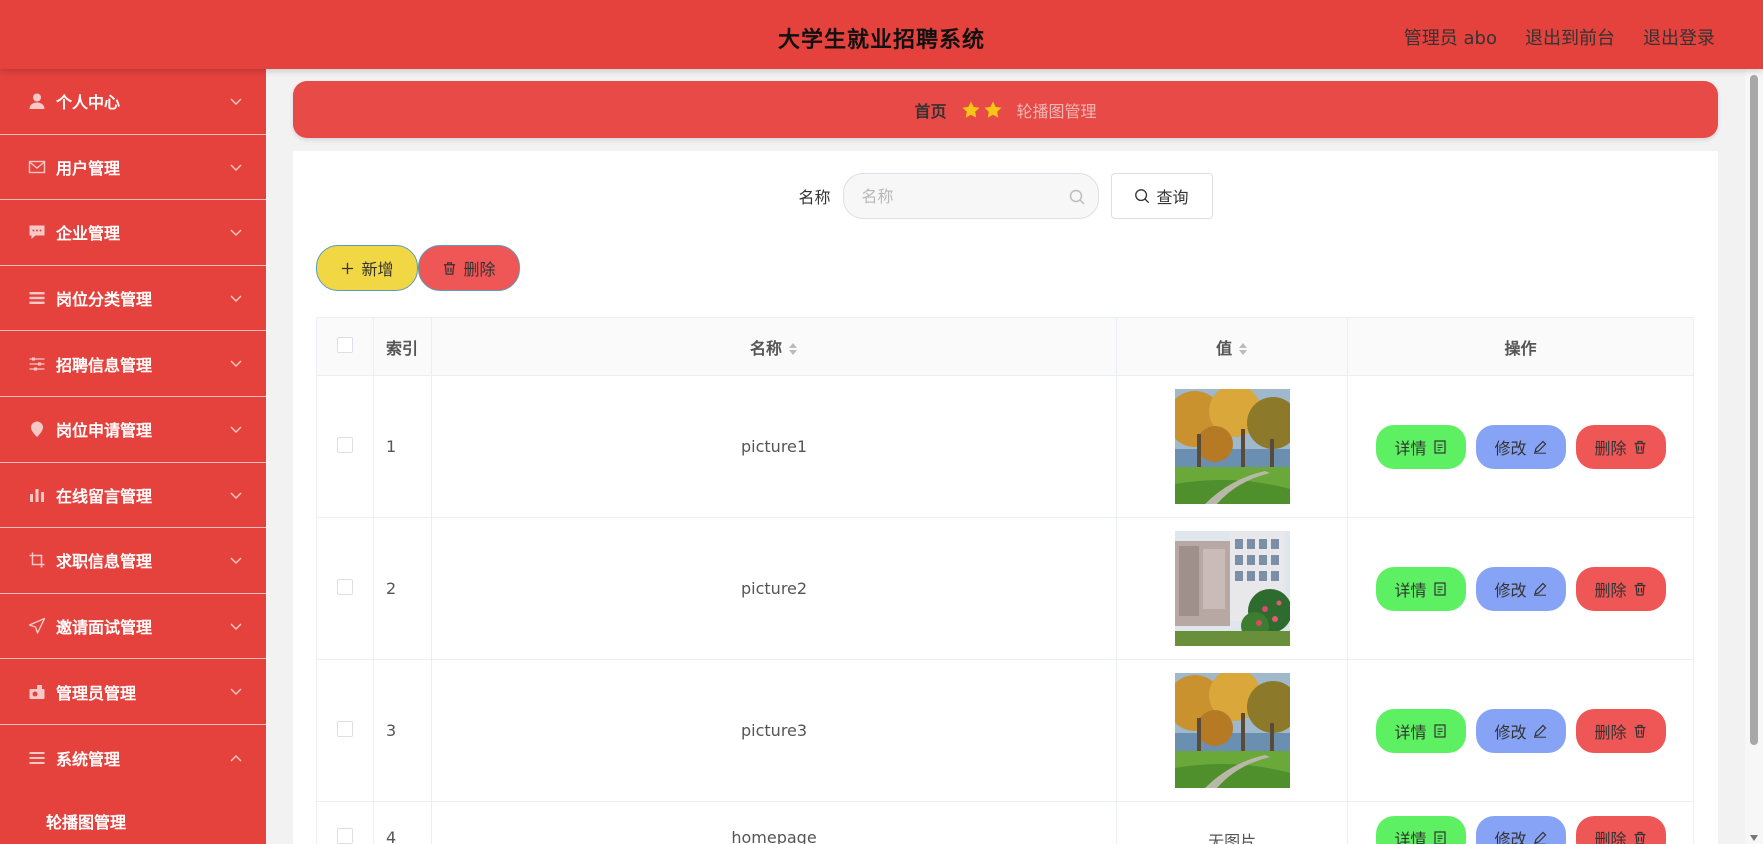  I want to click on sidebar-item-user-management: 用户管理, so click(133, 168).